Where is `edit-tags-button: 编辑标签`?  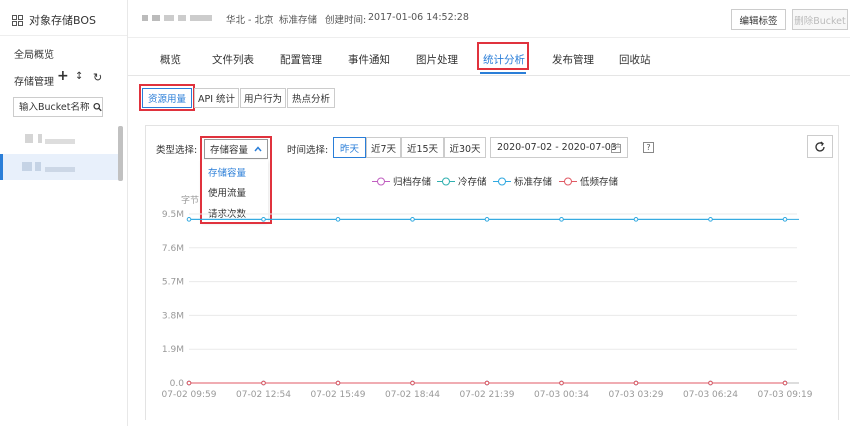
edit-tags-button: 编辑标签 is located at coordinates (758, 19).